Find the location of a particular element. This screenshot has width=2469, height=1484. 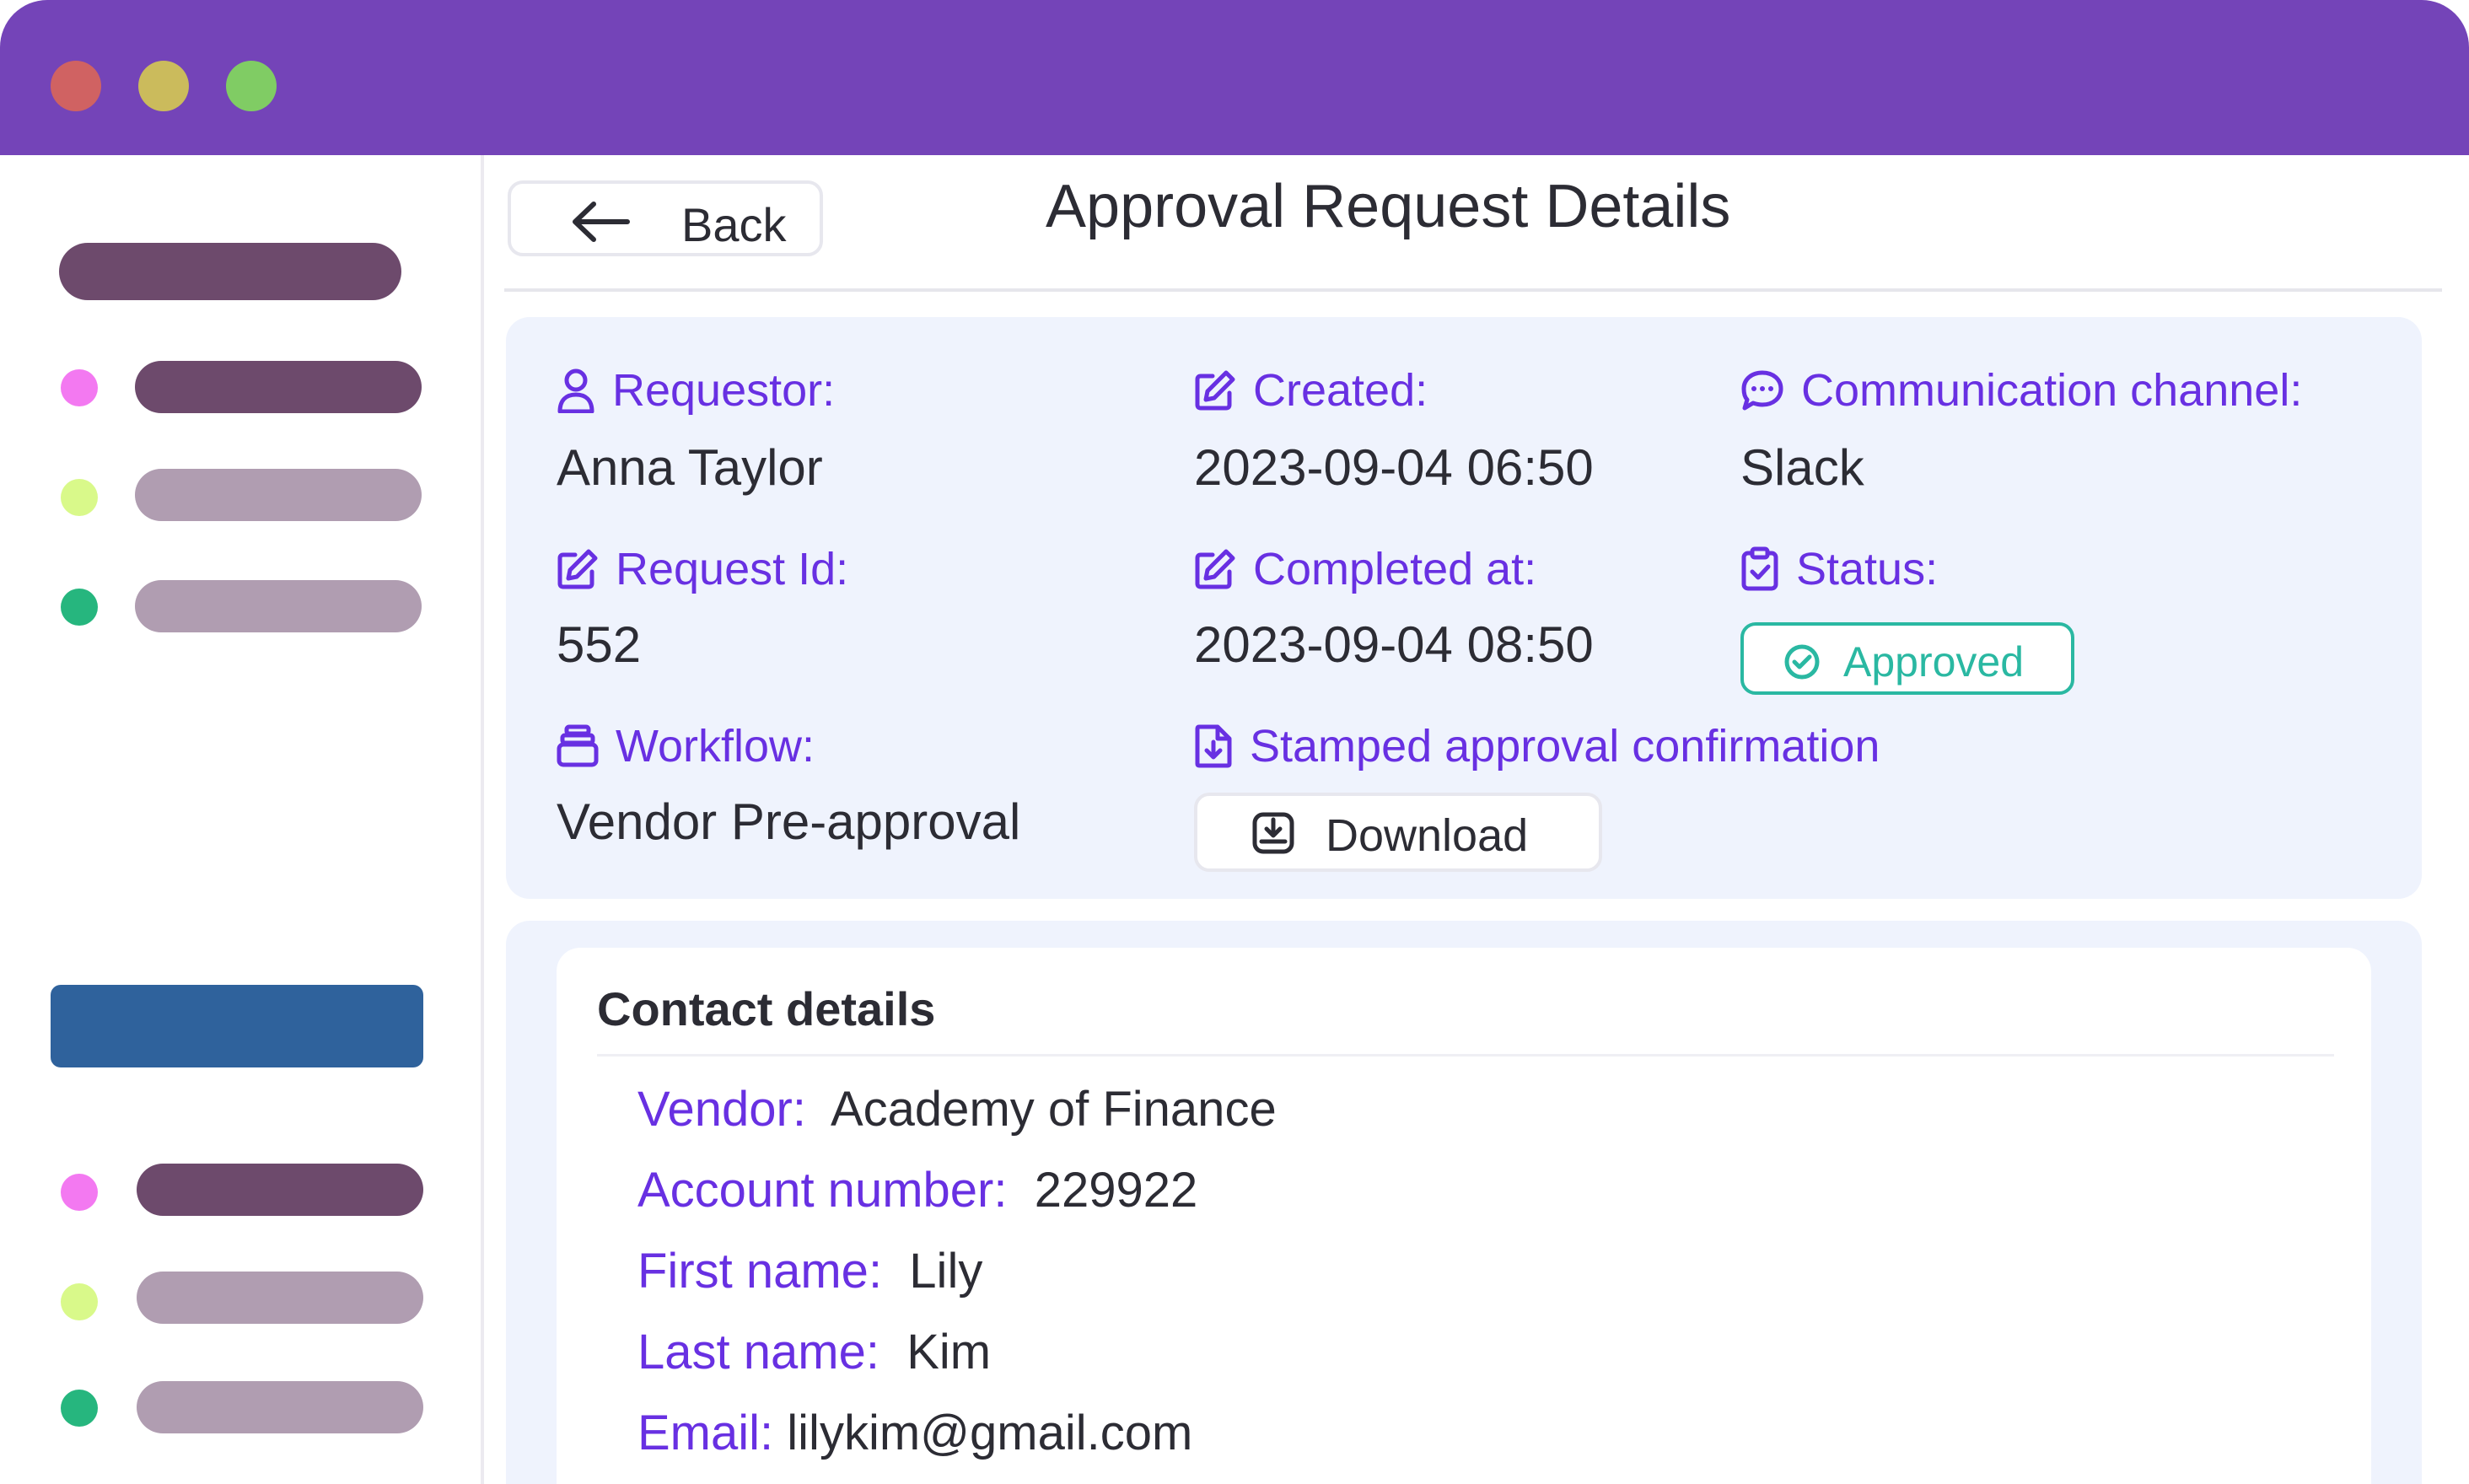

download-button-label: Download is located at coordinates (1427, 835).